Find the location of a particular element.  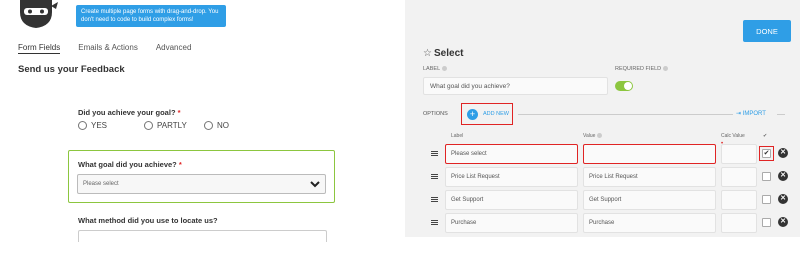

tab-advanced: Advanced is located at coordinates (174, 48).